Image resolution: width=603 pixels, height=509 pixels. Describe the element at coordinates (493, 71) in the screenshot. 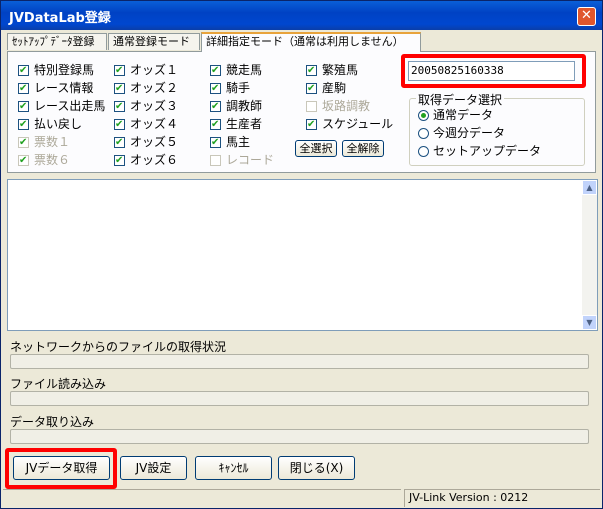

I see `highlight-timestamp` at that location.